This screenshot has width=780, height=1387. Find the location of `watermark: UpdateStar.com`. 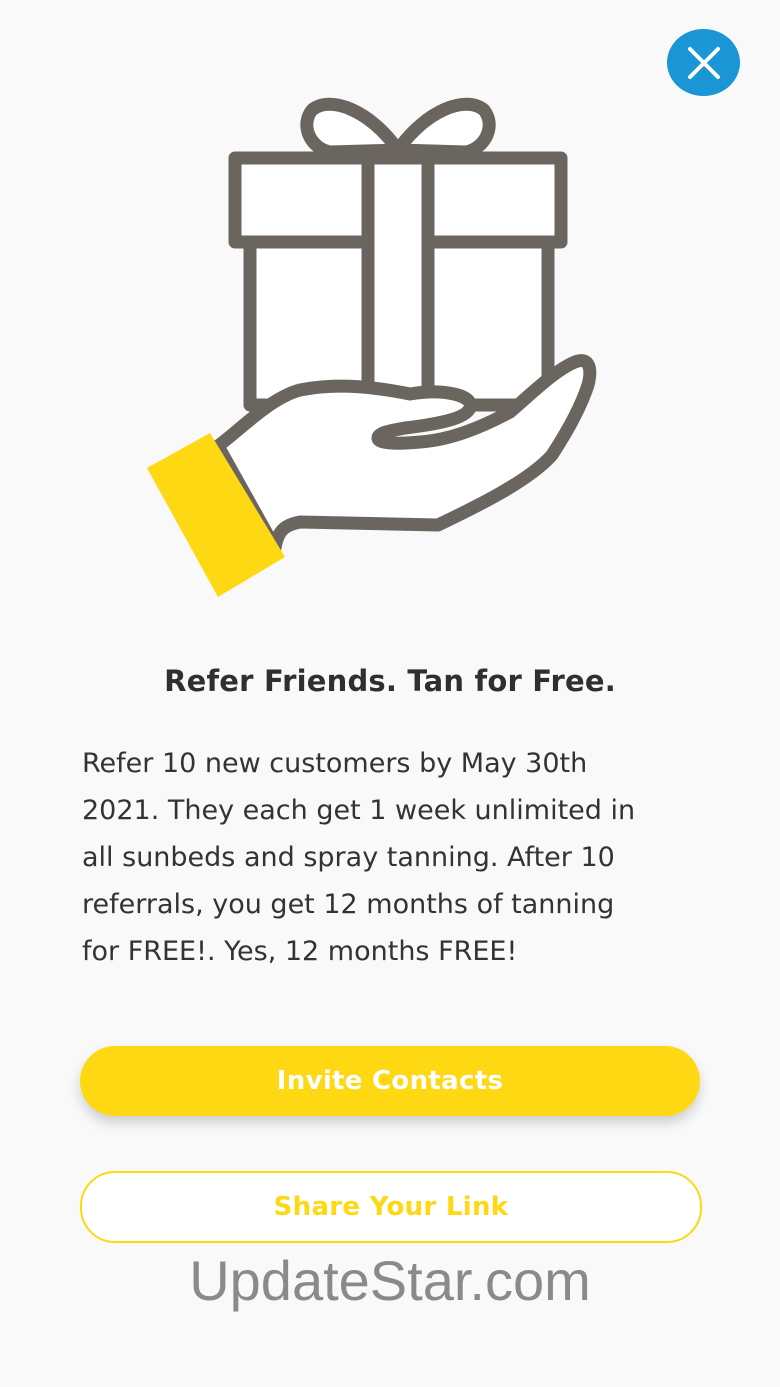

watermark: UpdateStar.com is located at coordinates (390, 1280).